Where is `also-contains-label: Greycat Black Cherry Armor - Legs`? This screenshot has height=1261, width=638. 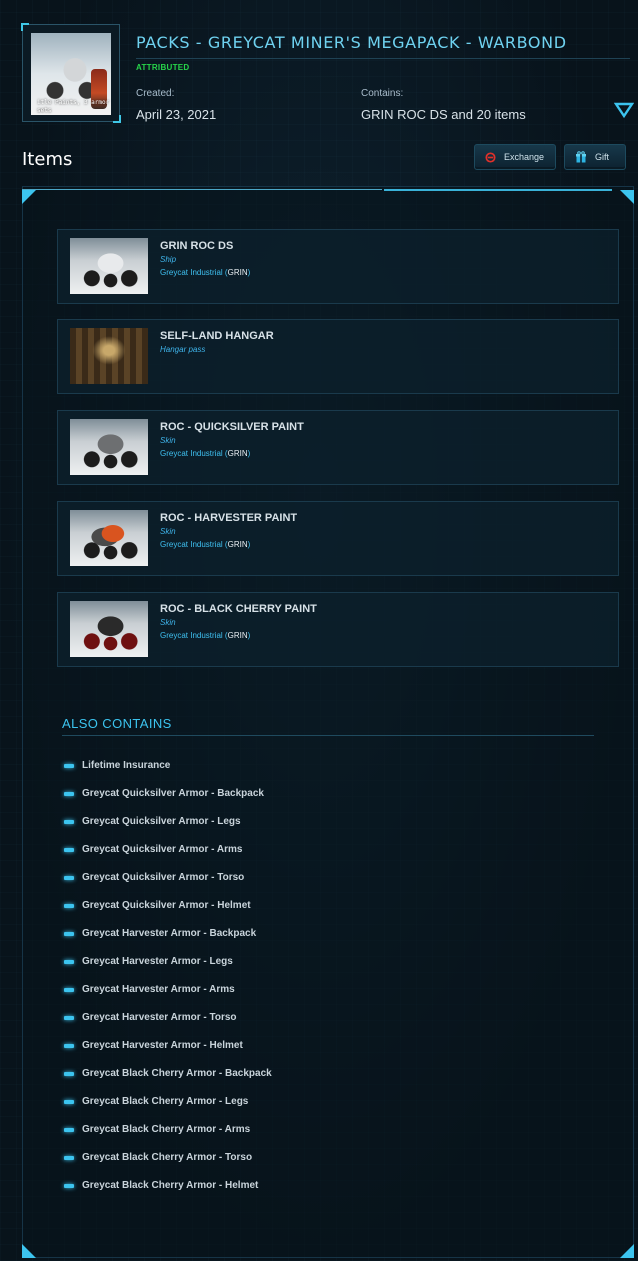
also-contains-label: Greycat Black Cherry Armor - Legs is located at coordinates (165, 1101).